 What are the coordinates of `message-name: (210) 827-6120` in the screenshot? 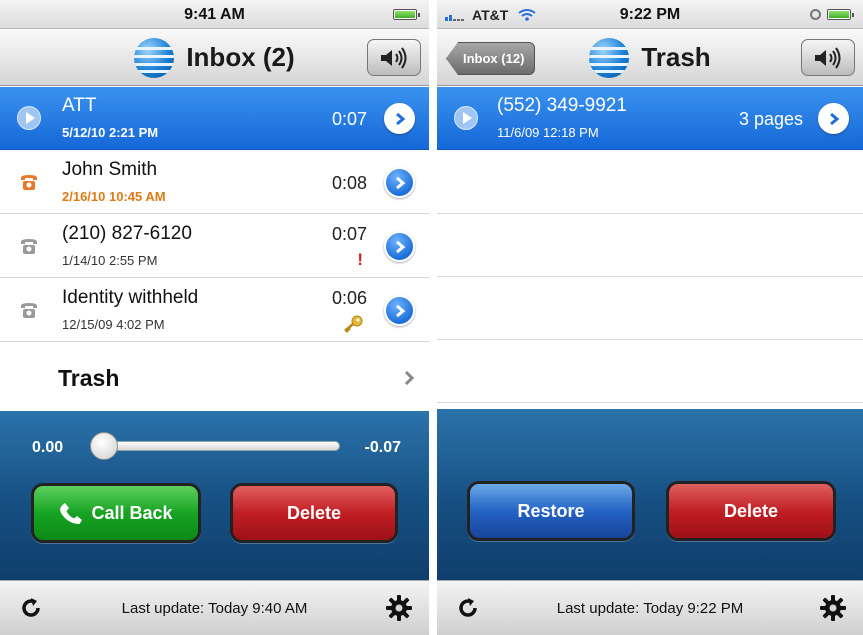 It's located at (127, 233).